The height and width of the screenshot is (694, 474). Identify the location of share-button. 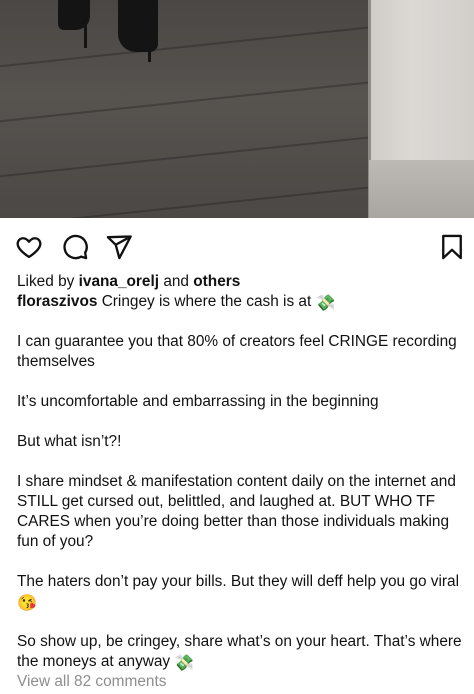
(119, 247).